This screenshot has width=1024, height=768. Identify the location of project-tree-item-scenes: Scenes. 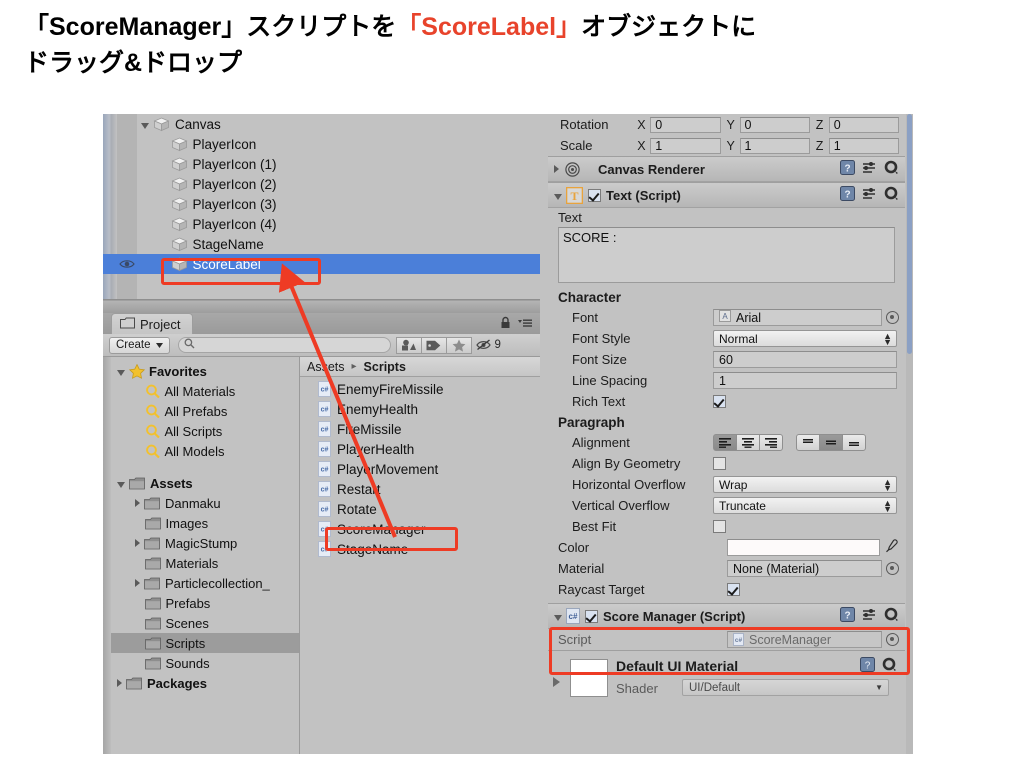
(201, 623).